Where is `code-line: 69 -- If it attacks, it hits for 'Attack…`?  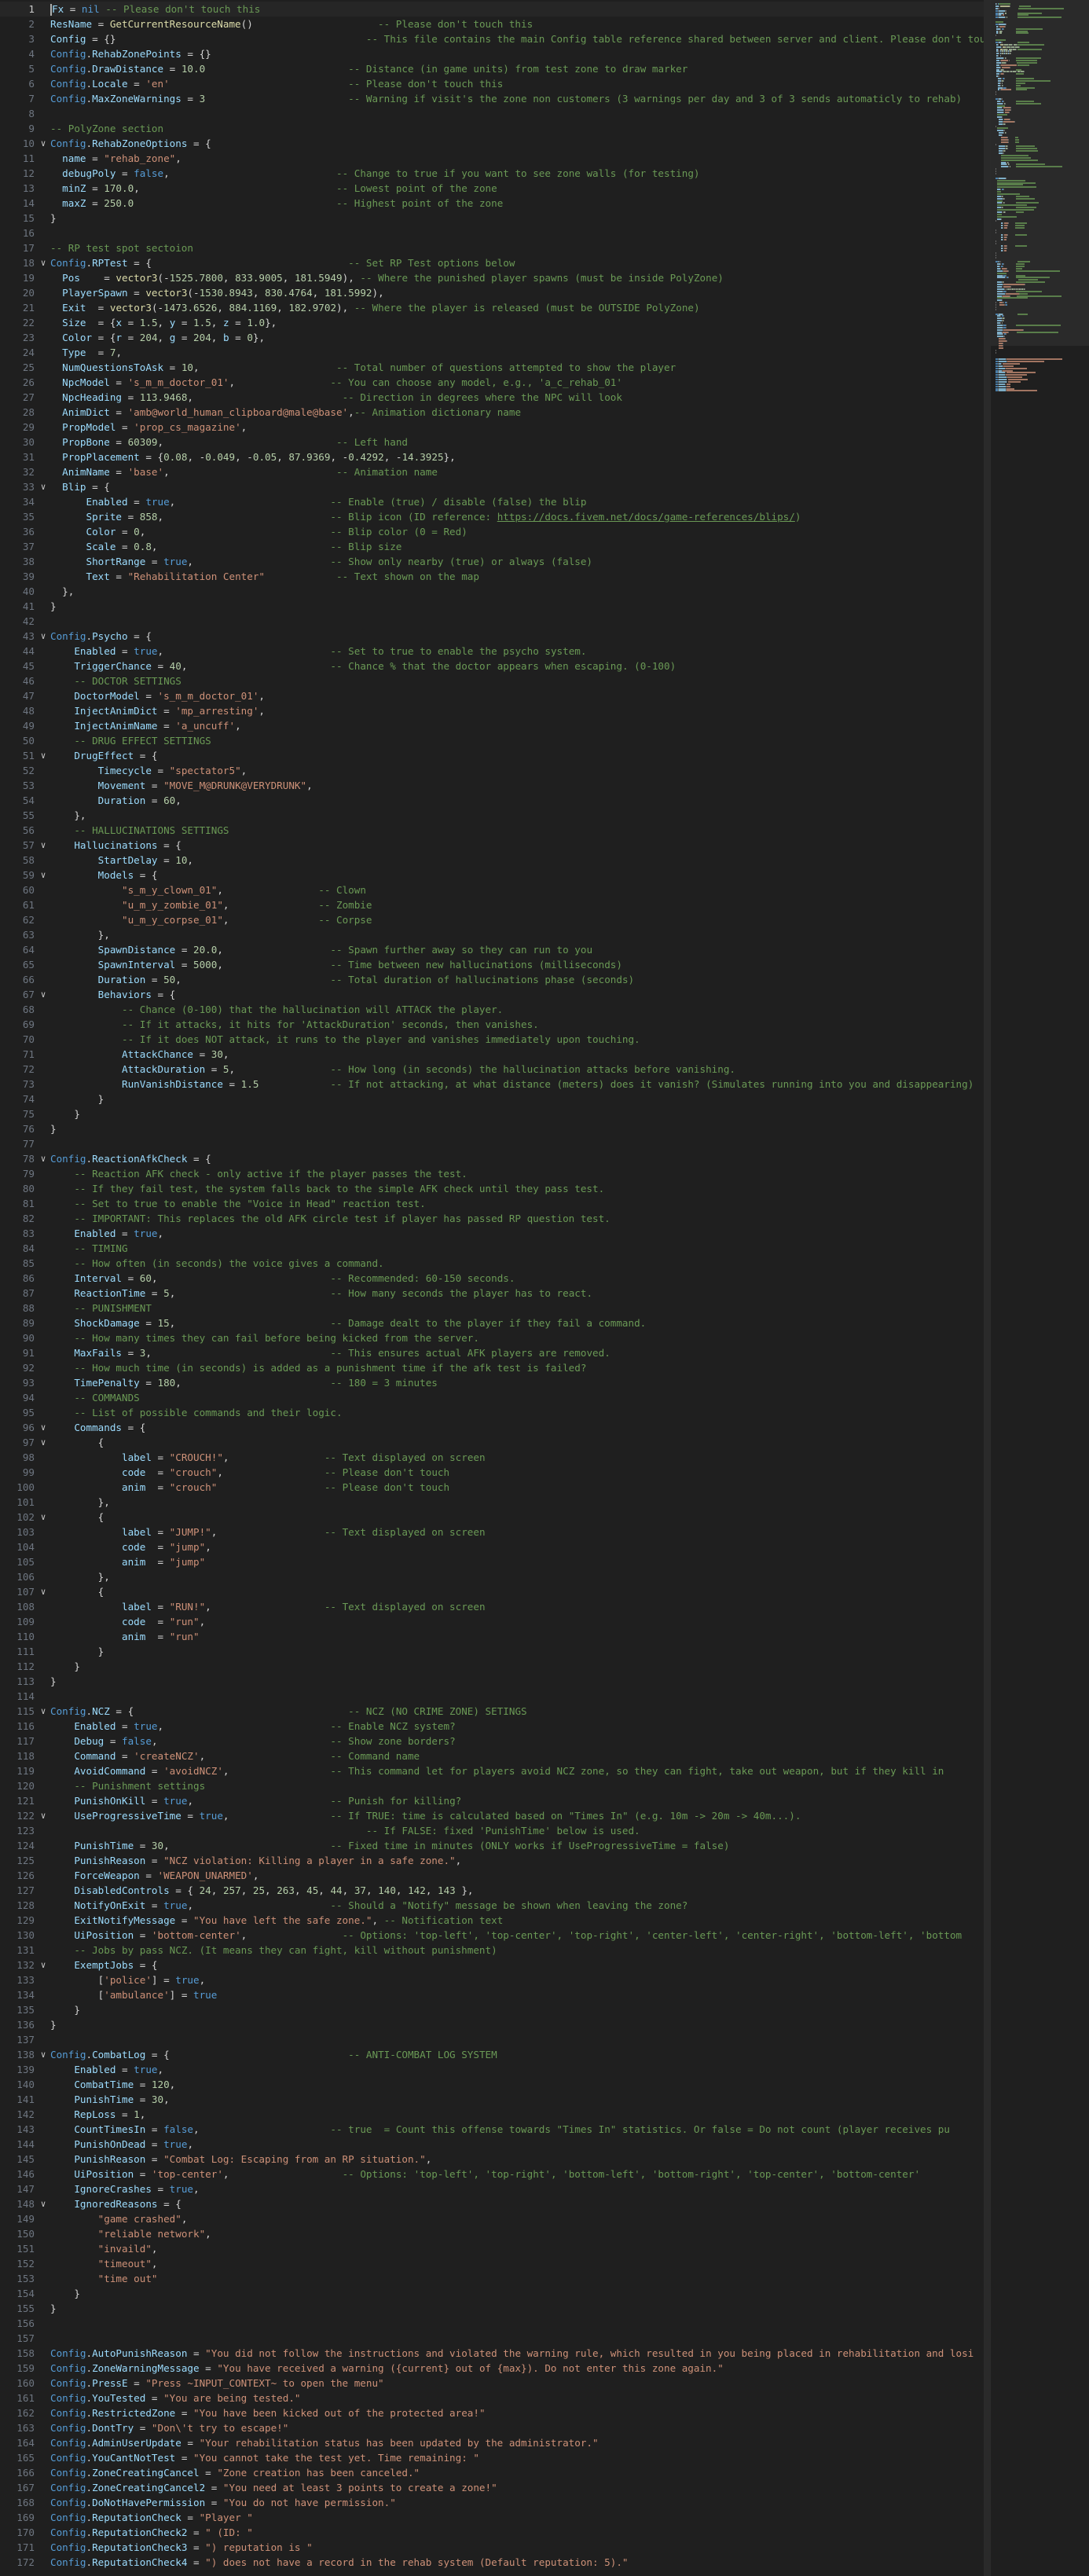
code-line: 69 -- If it attacks, it hits for 'Attack… is located at coordinates (495, 1024).